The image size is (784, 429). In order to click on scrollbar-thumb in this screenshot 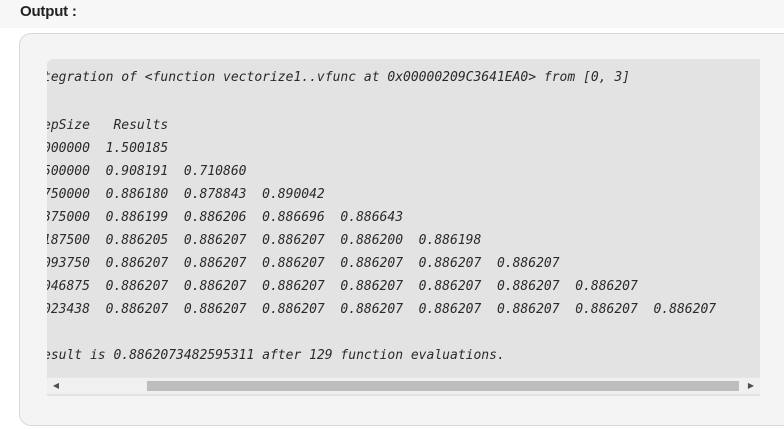, I will do `click(443, 386)`.